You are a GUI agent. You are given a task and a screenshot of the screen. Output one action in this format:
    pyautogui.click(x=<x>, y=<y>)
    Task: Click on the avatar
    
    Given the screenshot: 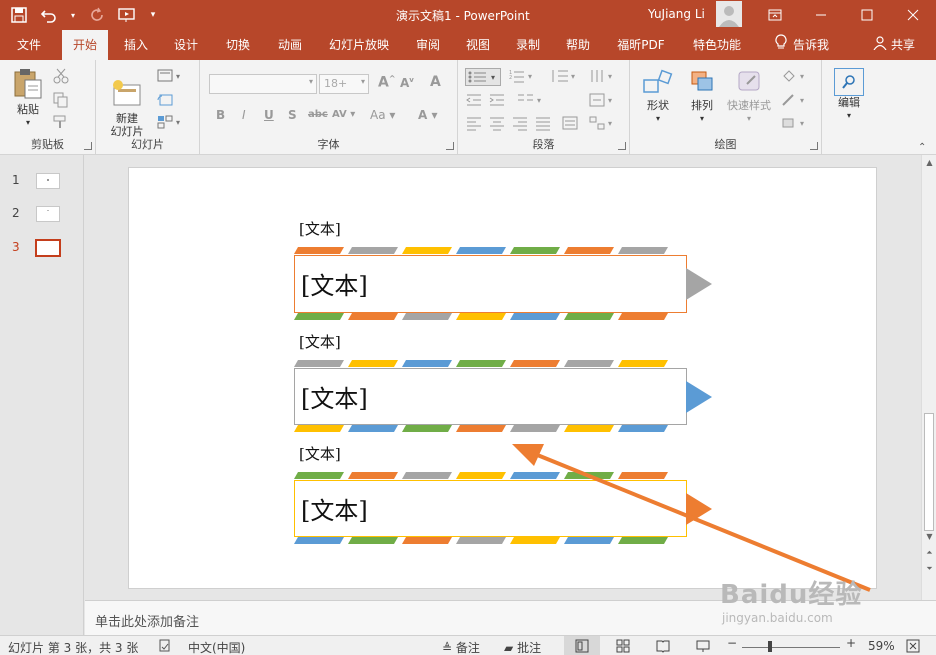 What is the action you would take?
    pyautogui.click(x=729, y=14)
    